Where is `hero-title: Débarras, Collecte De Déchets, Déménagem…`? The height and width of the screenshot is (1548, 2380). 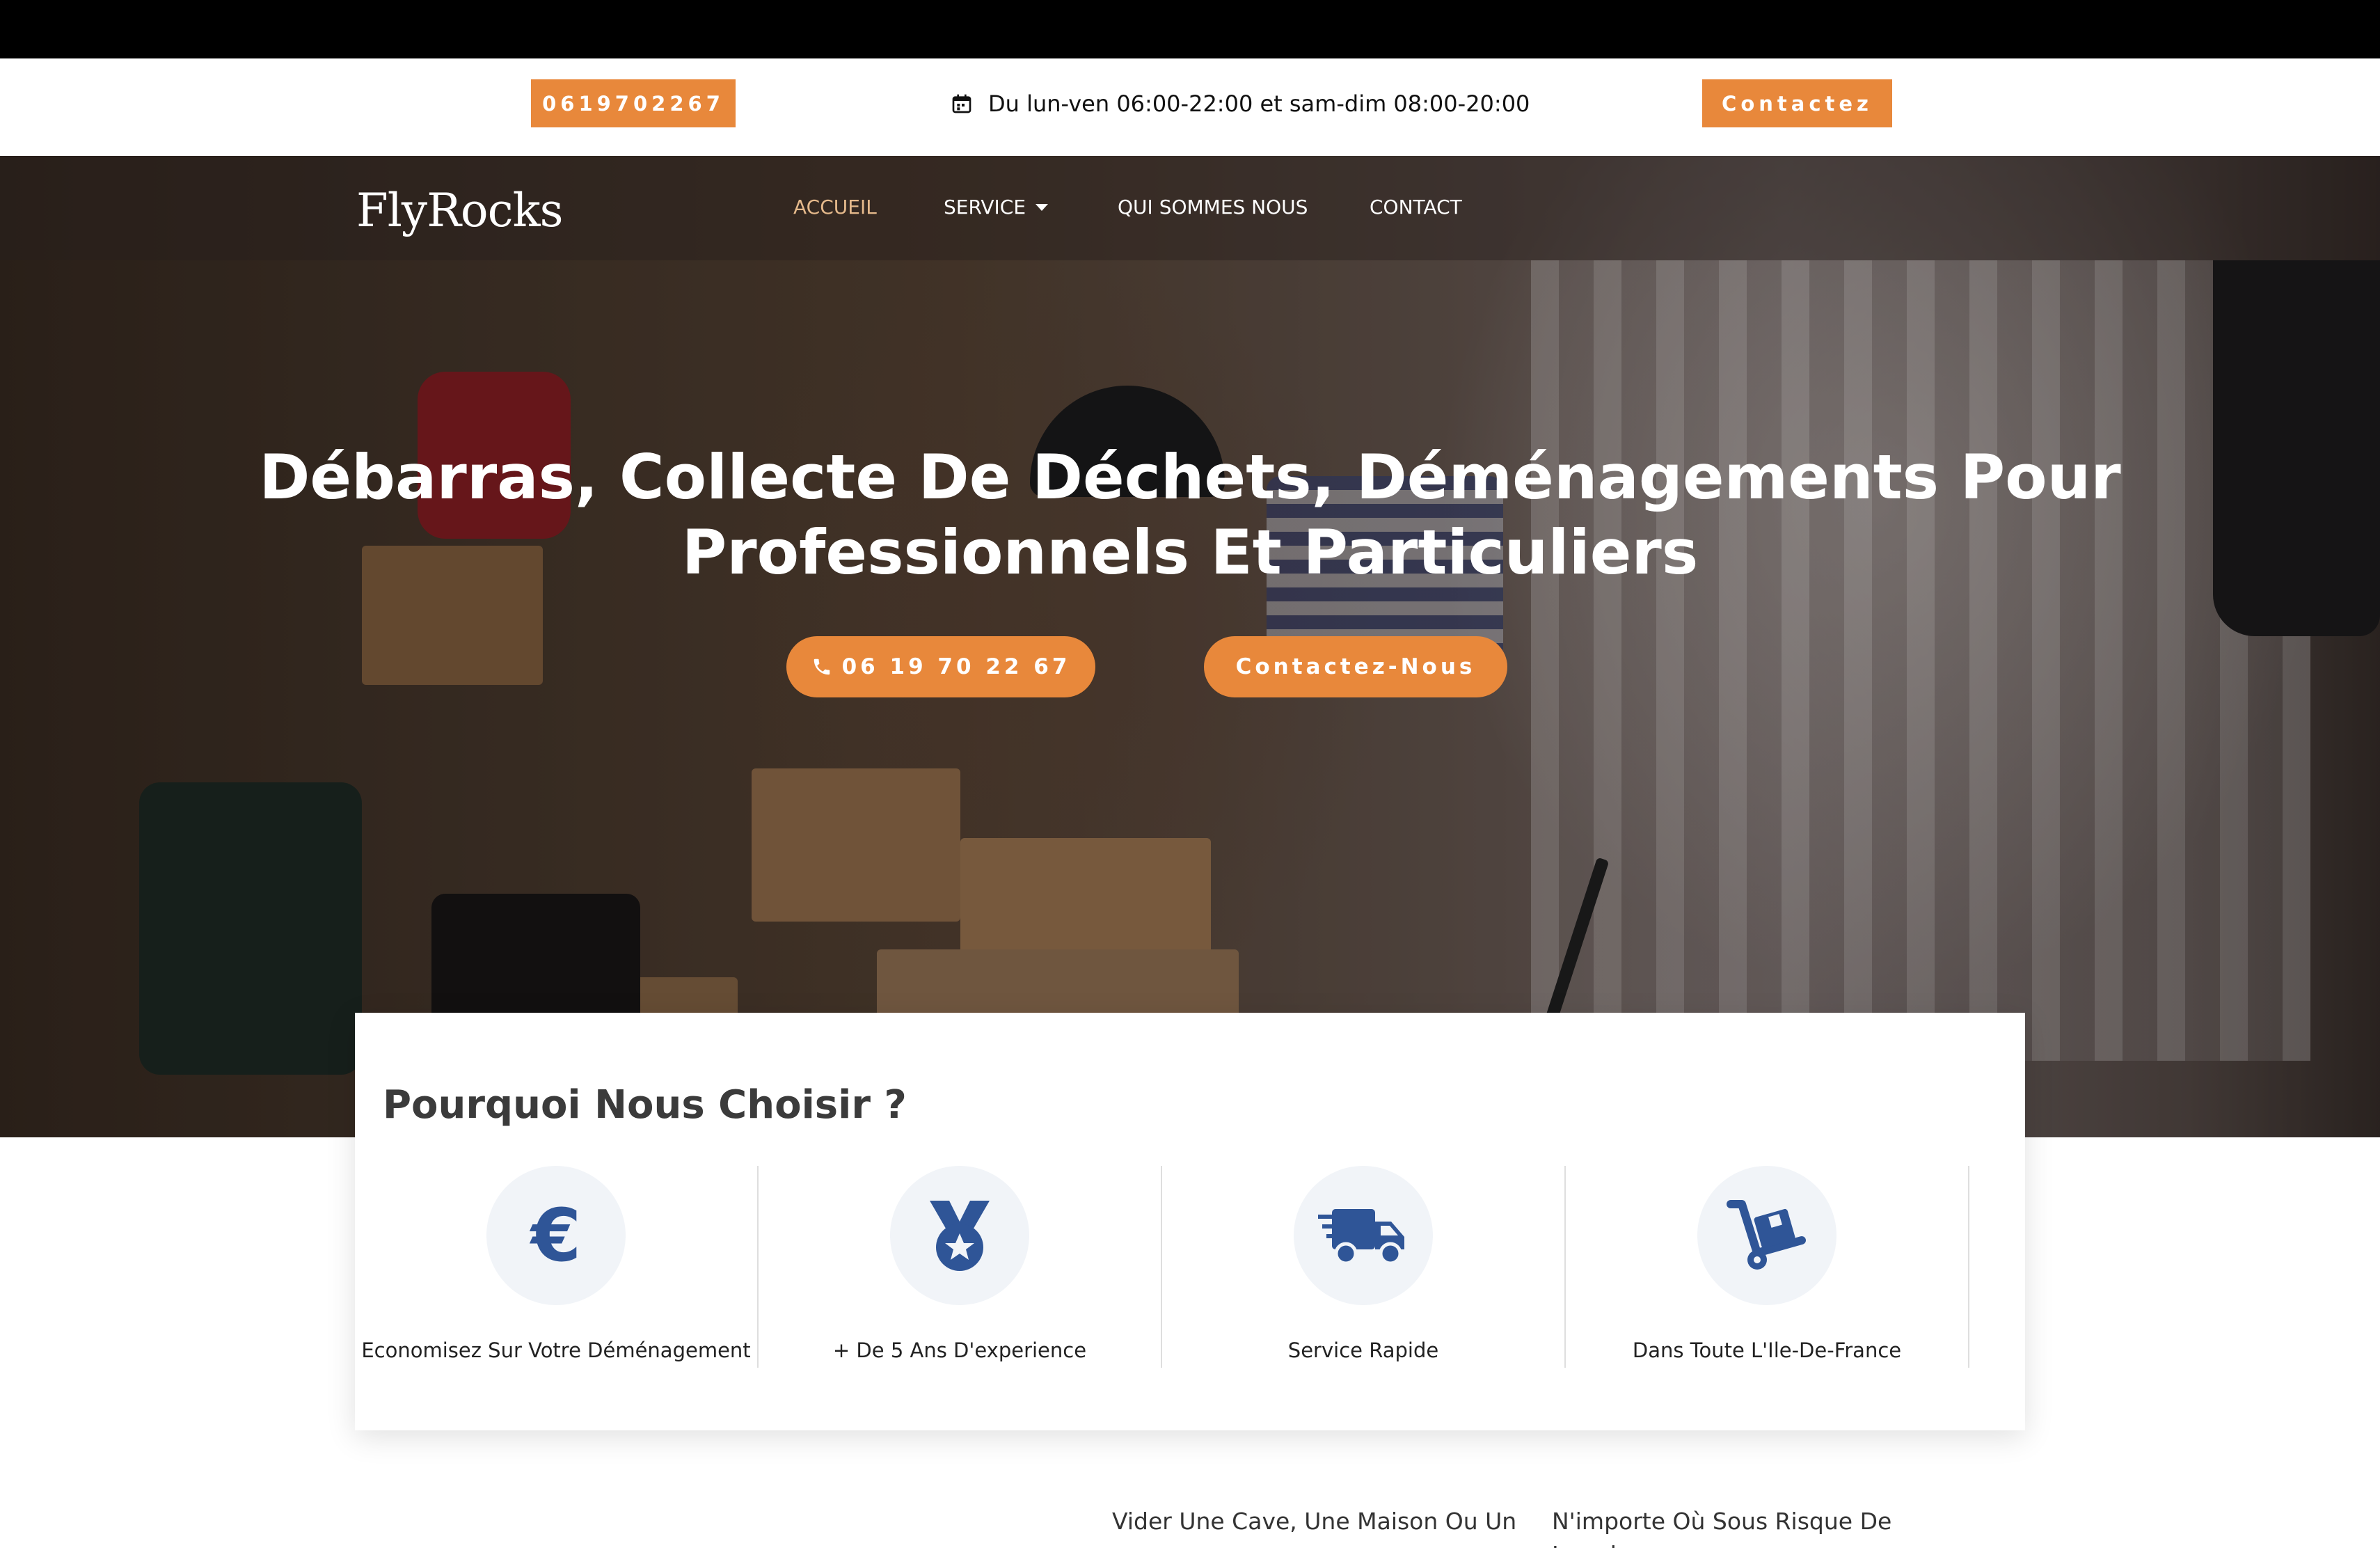
hero-title: Débarras, Collecte De Déchets, Déménagem… is located at coordinates (1190, 515).